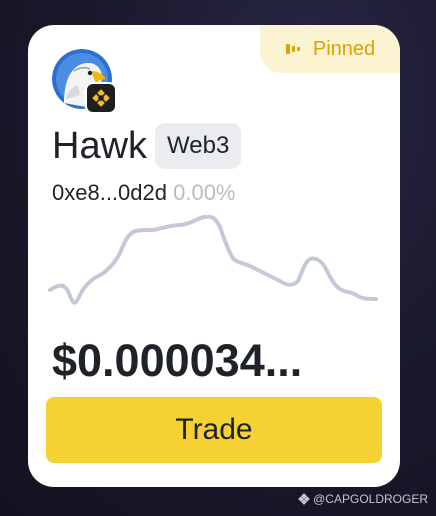 The height and width of the screenshot is (516, 436). I want to click on pinned-label: Pinned, so click(344, 48).